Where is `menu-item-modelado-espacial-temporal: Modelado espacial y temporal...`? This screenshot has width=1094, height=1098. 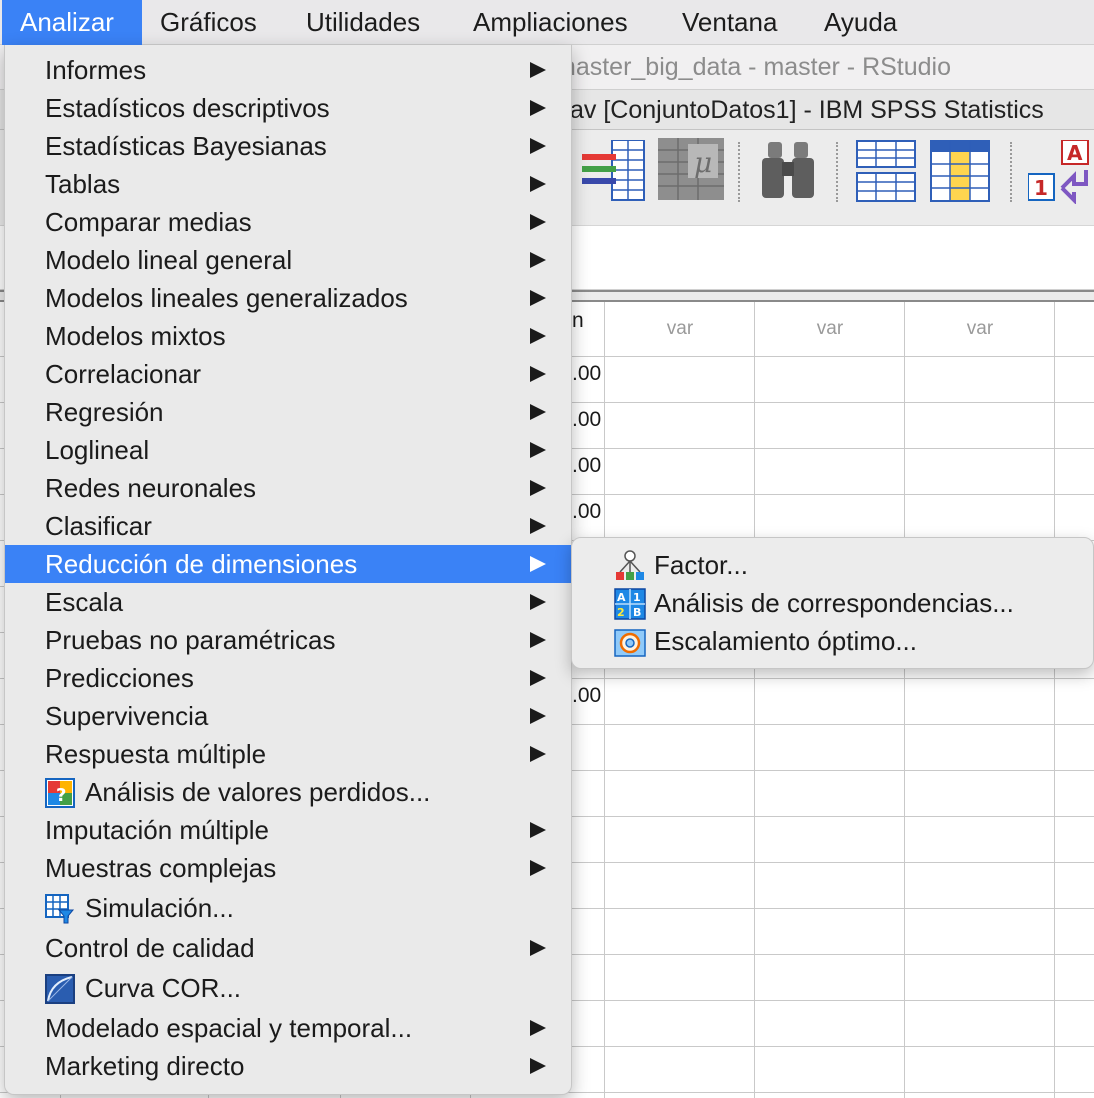 menu-item-modelado-espacial-temporal: Modelado espacial y temporal... is located at coordinates (288, 1028).